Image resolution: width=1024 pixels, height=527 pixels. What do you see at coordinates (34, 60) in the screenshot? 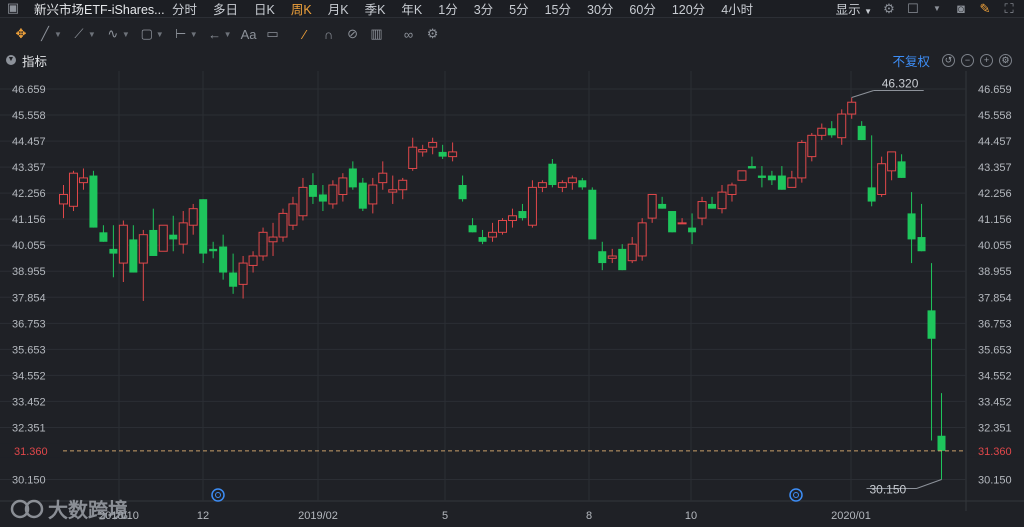
I see `indicator-label: 指标` at bounding box center [34, 60].